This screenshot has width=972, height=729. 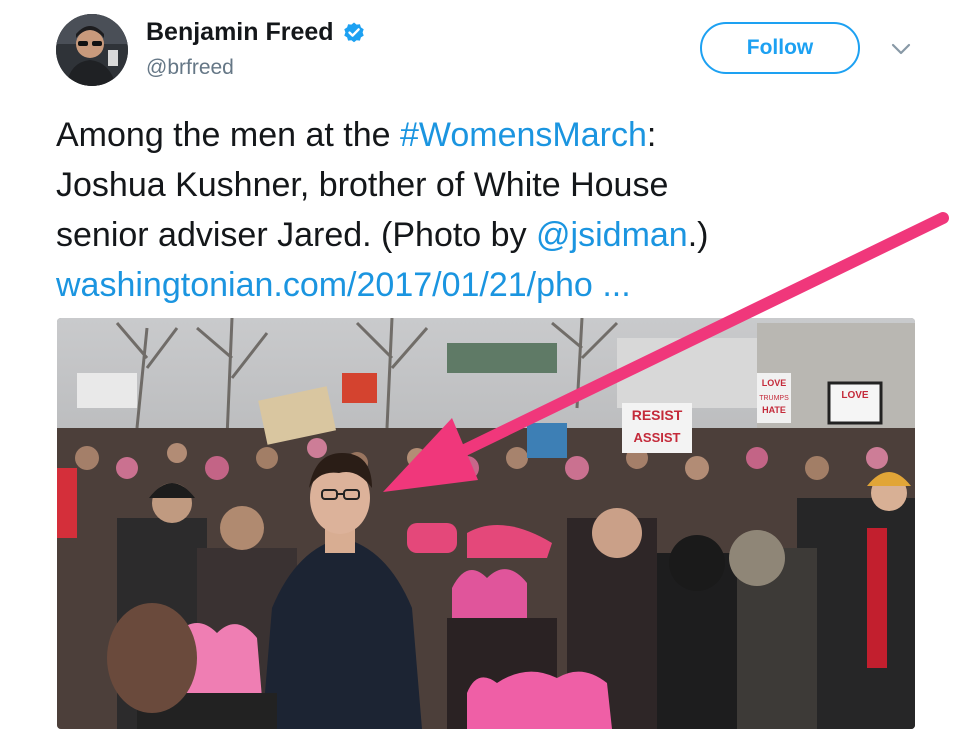 What do you see at coordinates (774, 398) in the screenshot?
I see `sign-trumps: TRUMPS` at bounding box center [774, 398].